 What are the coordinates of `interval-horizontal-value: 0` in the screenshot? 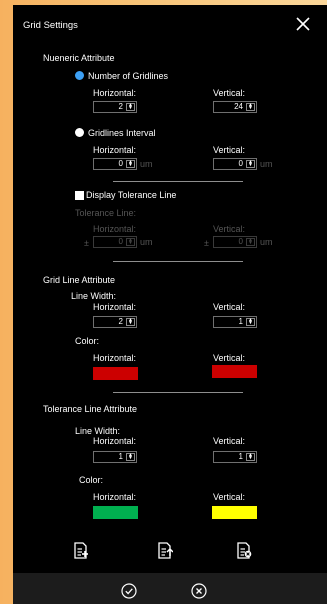 It's located at (120, 163).